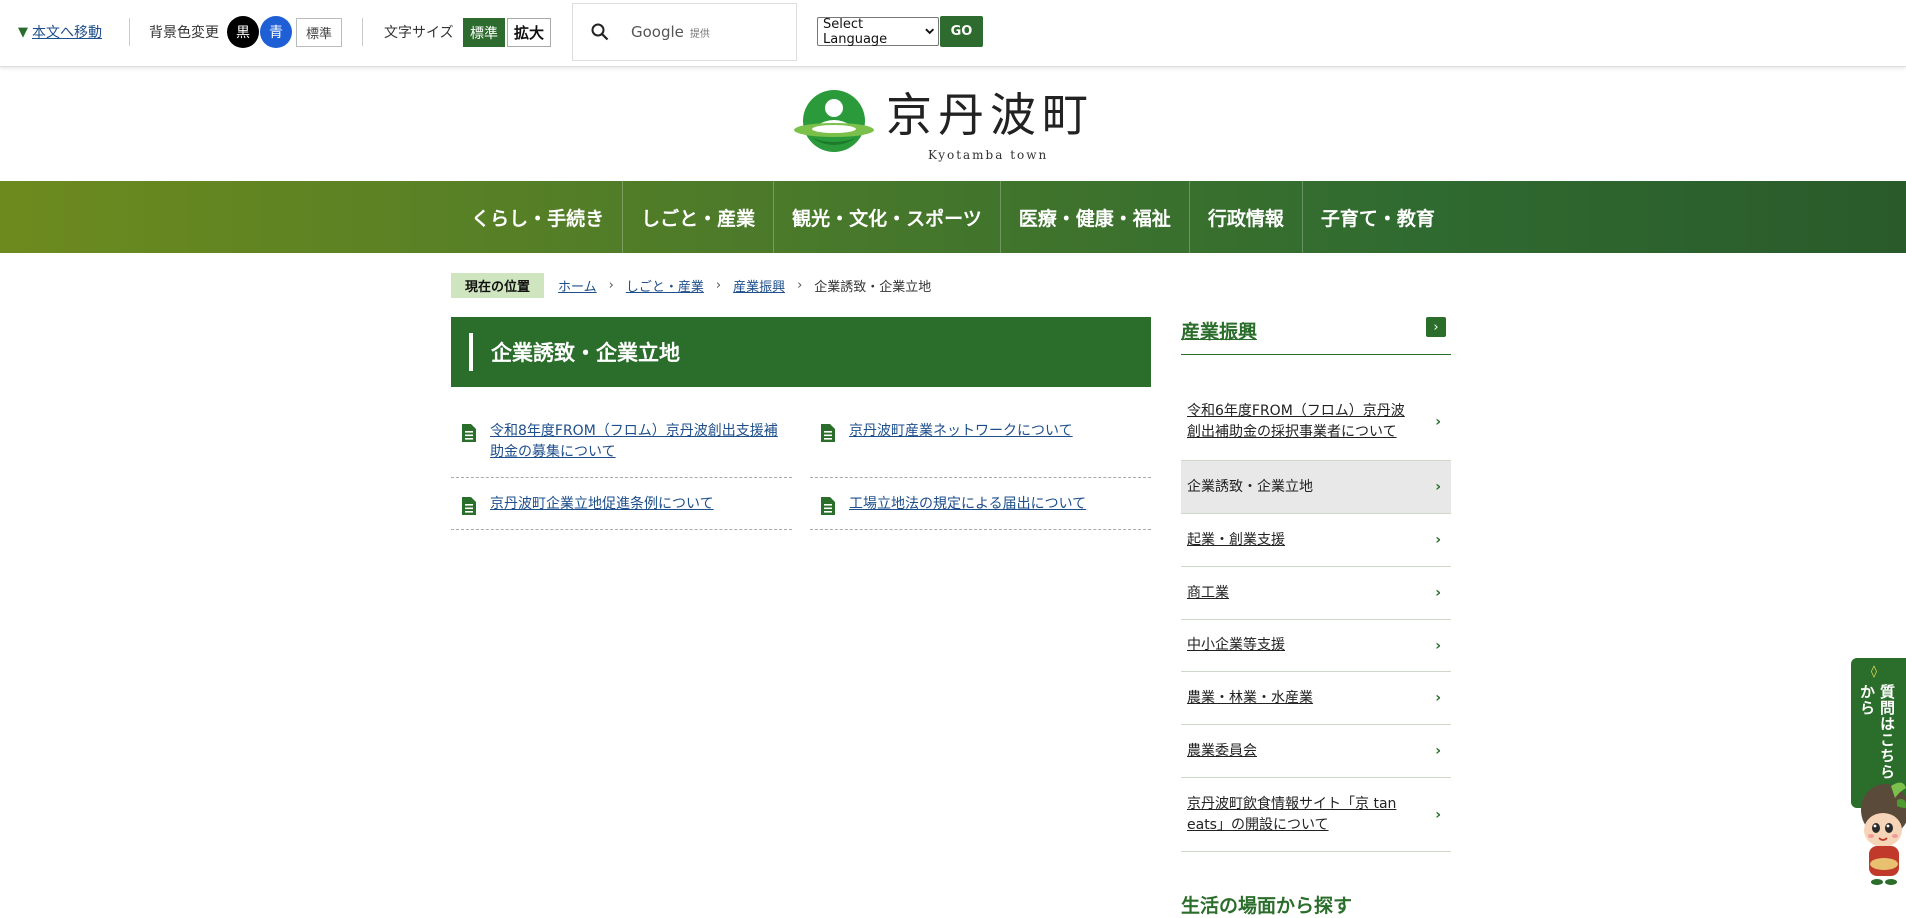  Describe the element at coordinates (419, 33) in the screenshot. I see `font-size-label: 文字サイズ` at that location.